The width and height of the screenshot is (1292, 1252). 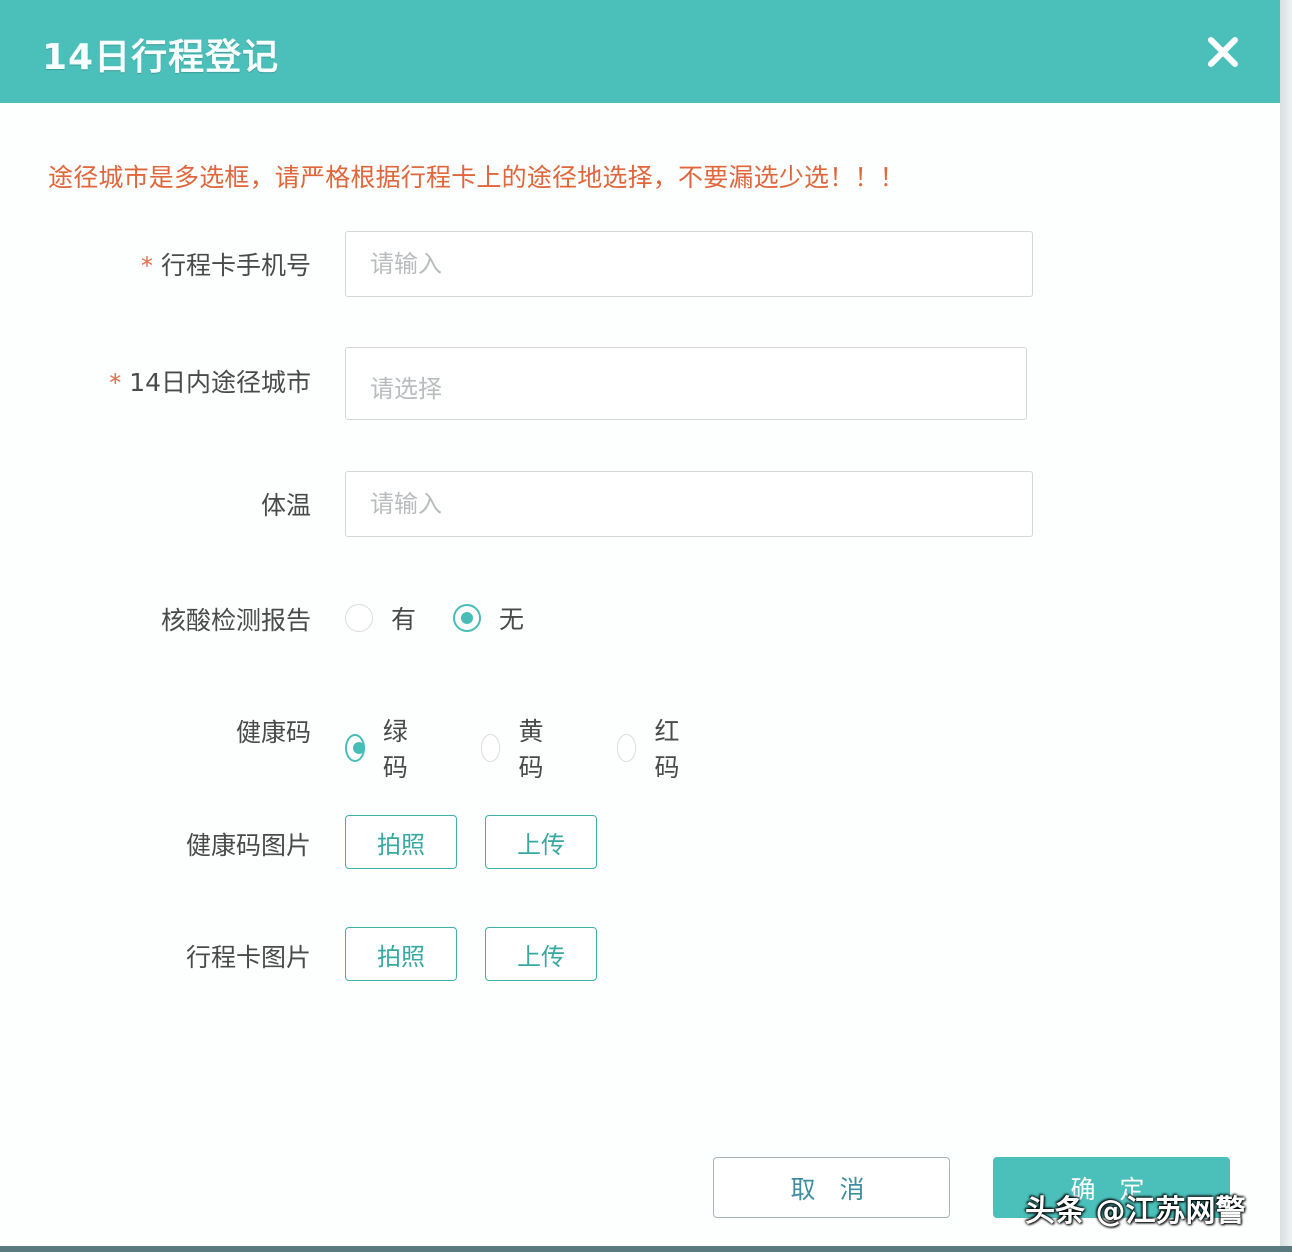 What do you see at coordinates (476, 177) in the screenshot?
I see `warning-message: 途径城市是多选框，请严格根据行程卡上的途径地选择，不要漏选少选！！！` at bounding box center [476, 177].